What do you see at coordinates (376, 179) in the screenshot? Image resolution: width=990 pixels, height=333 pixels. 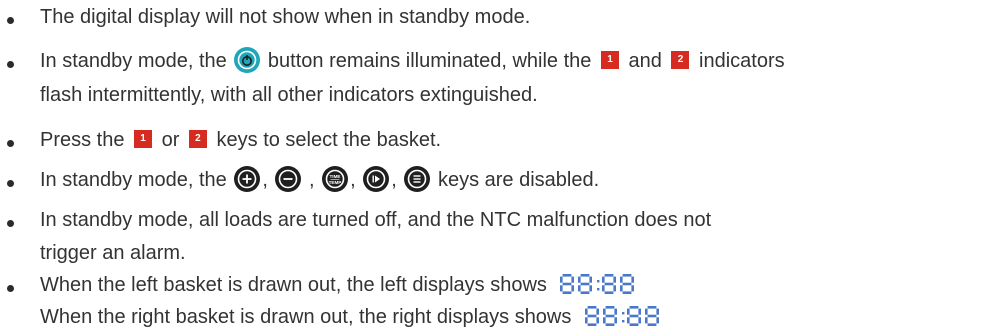 I see `play-icon` at bounding box center [376, 179].